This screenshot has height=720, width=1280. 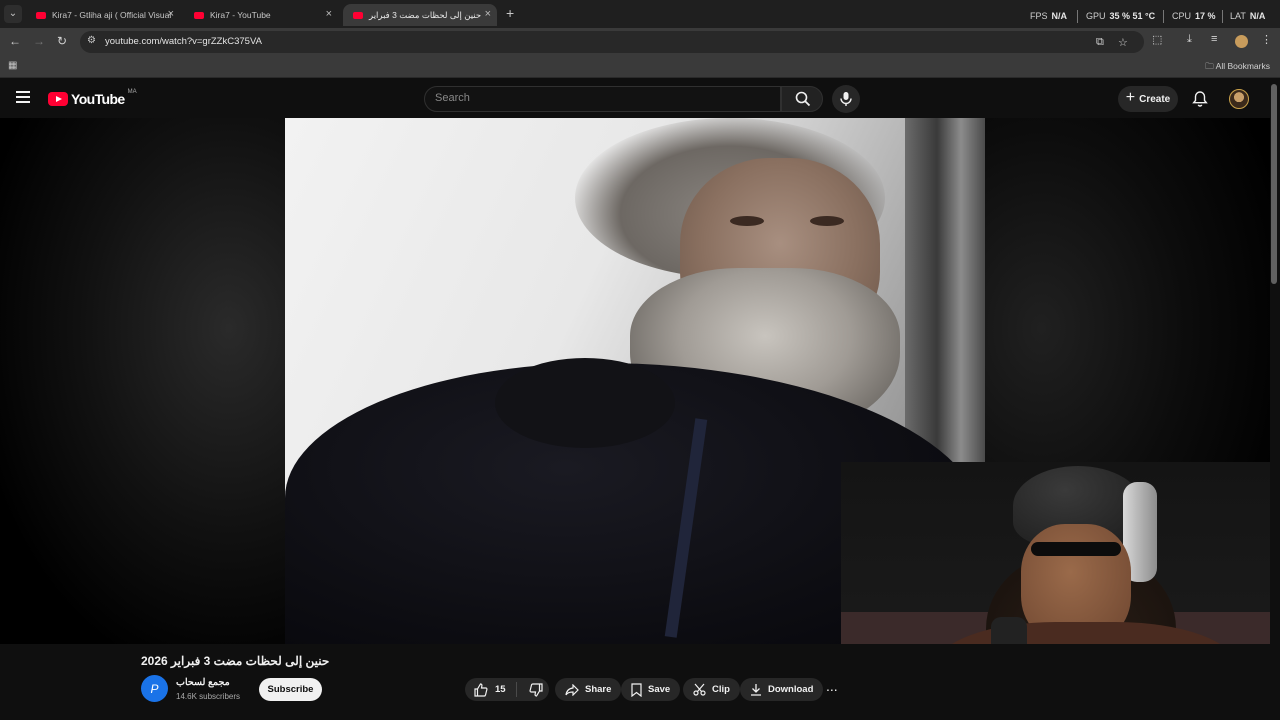 I want to click on search-input, so click(x=600, y=98).